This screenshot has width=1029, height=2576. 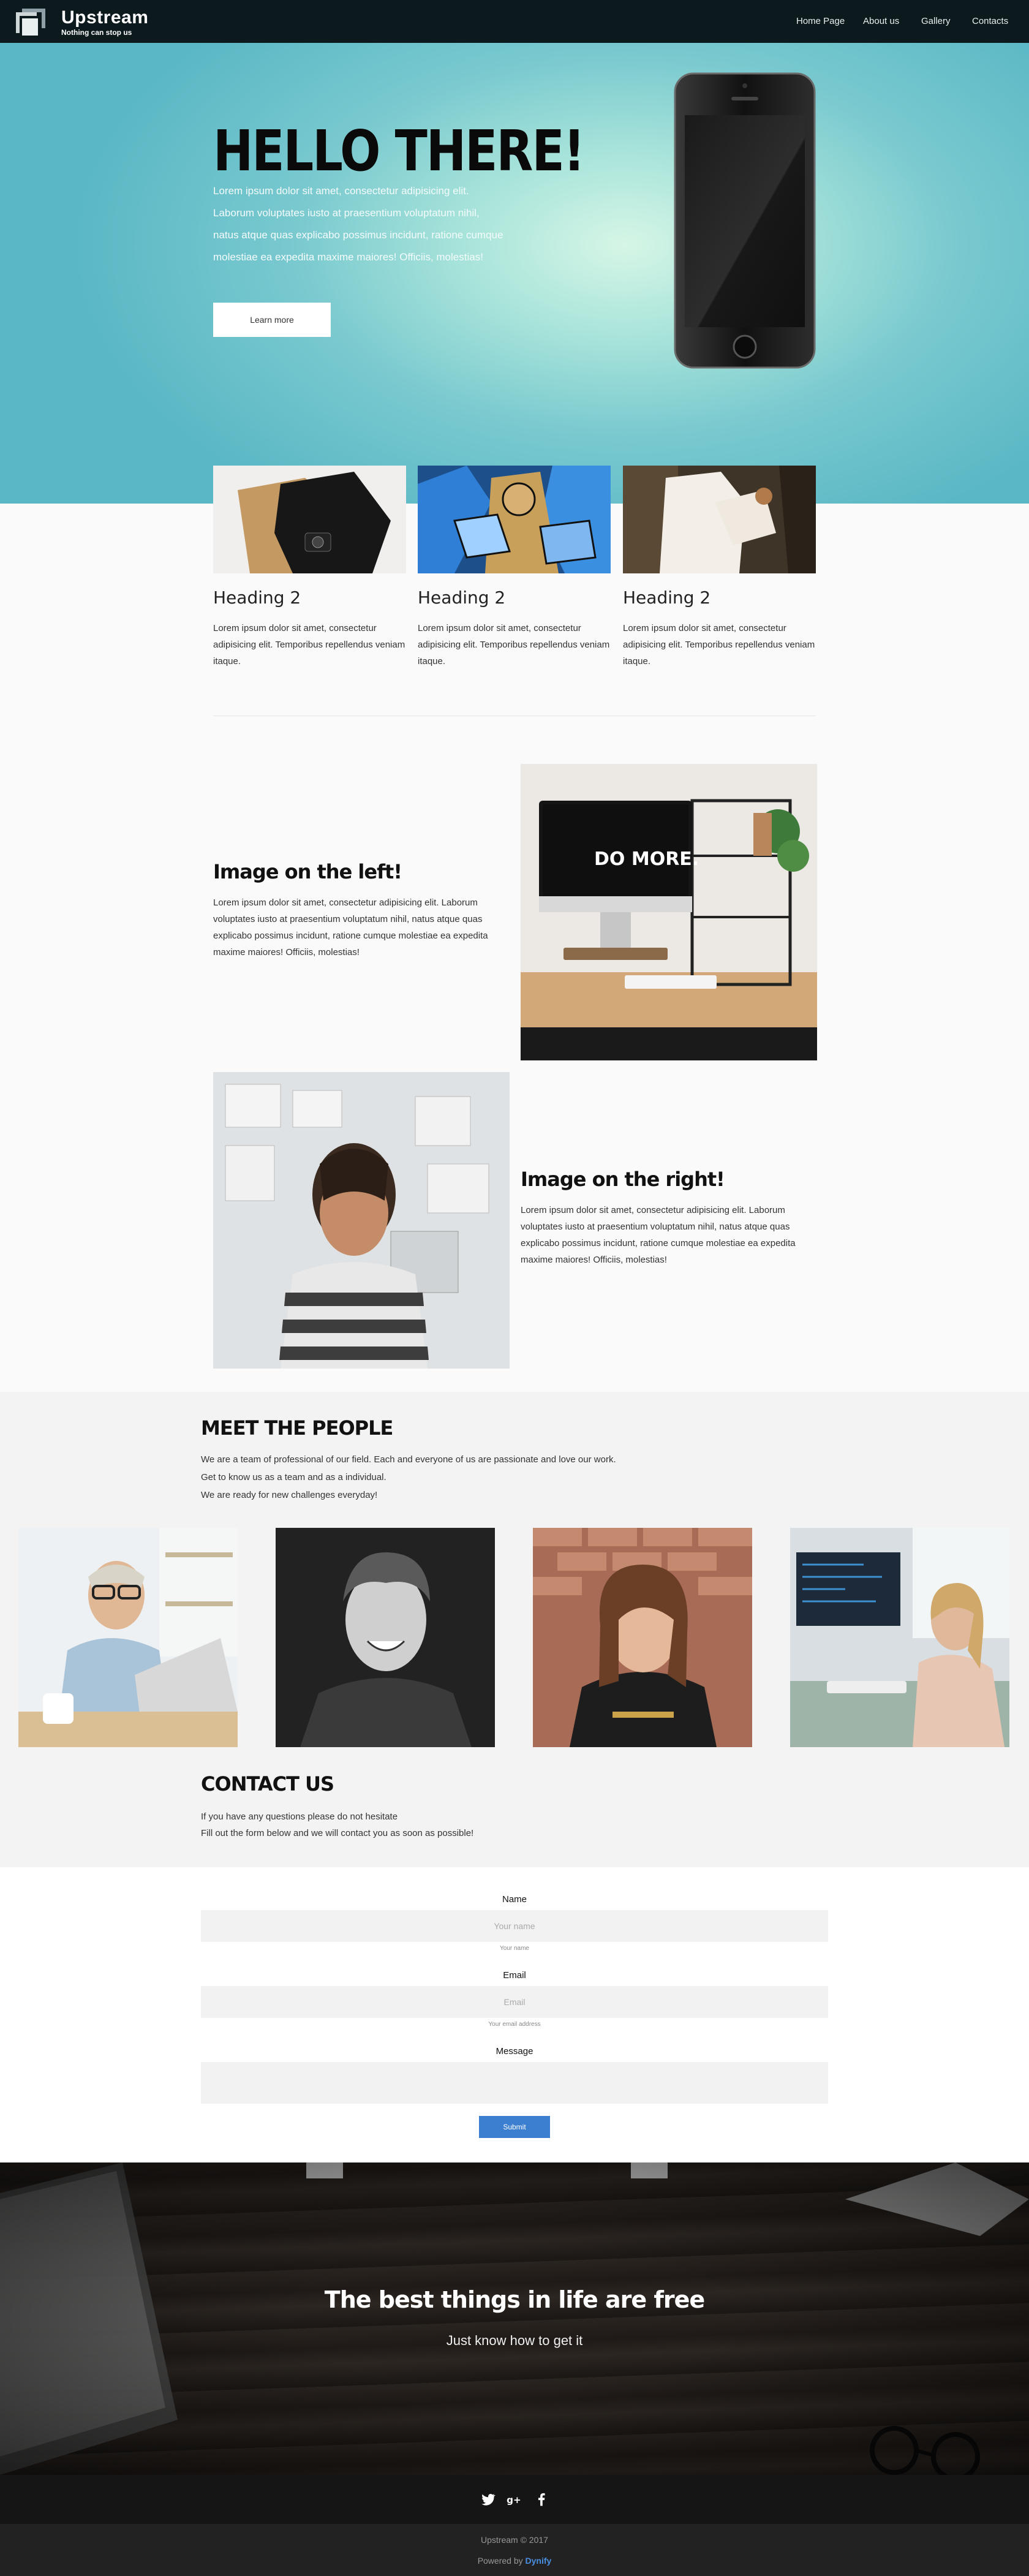 I want to click on quote-banner, so click(x=514, y=2318).